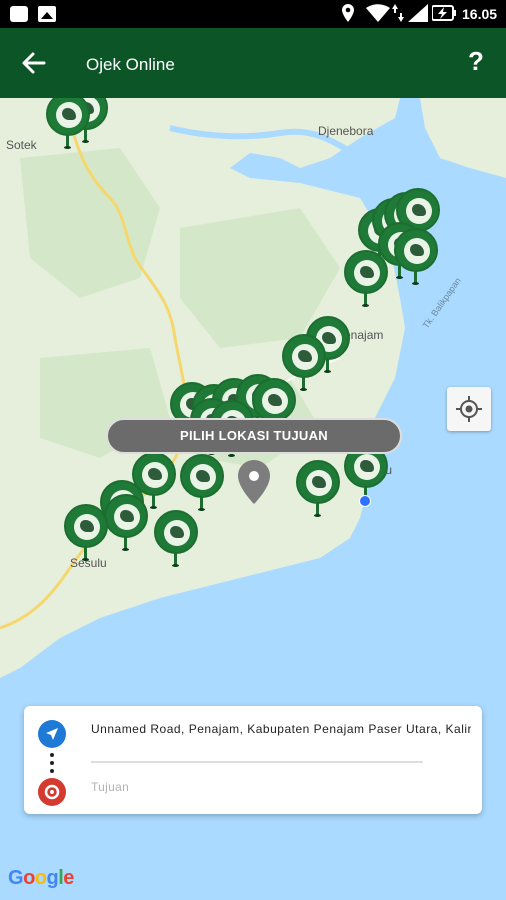  What do you see at coordinates (480, 14) in the screenshot?
I see `clock: 16.05` at bounding box center [480, 14].